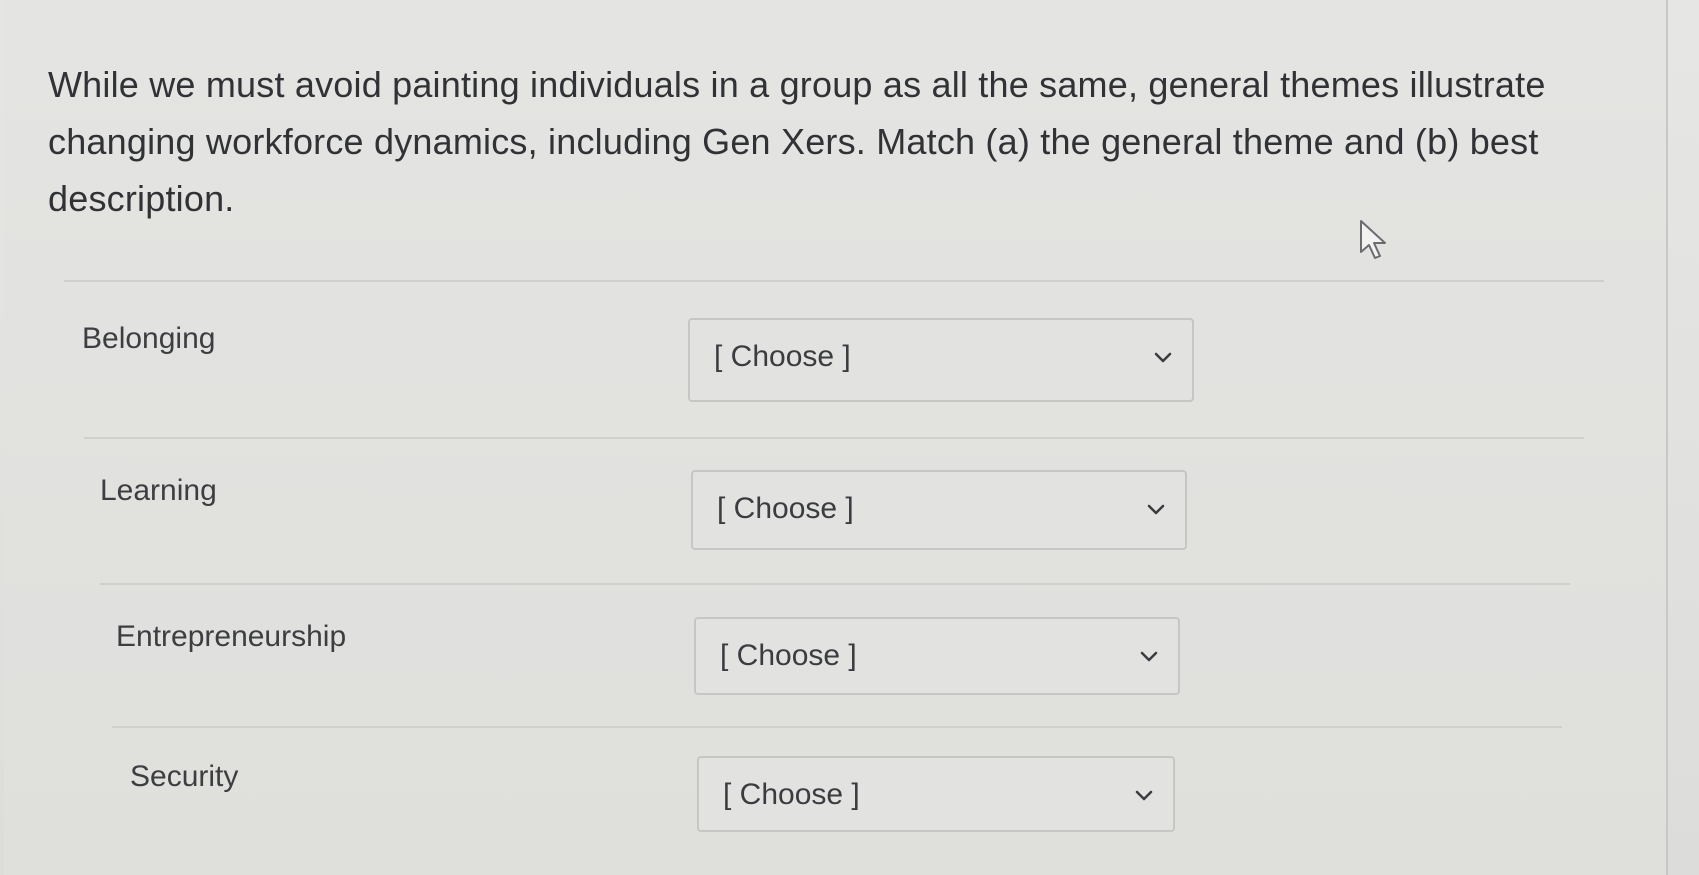 This screenshot has height=875, width=1699. Describe the element at coordinates (184, 776) in the screenshot. I see `row-label-security: Security` at that location.